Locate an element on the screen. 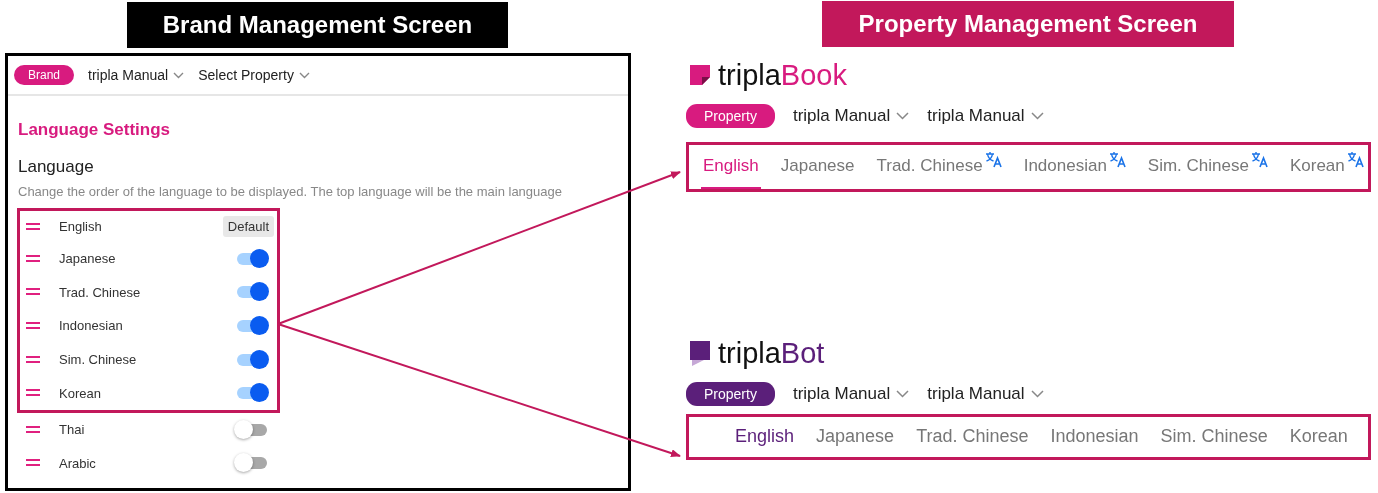 The height and width of the screenshot is (493, 1378). section-title: Language Settings is located at coordinates (95, 130).